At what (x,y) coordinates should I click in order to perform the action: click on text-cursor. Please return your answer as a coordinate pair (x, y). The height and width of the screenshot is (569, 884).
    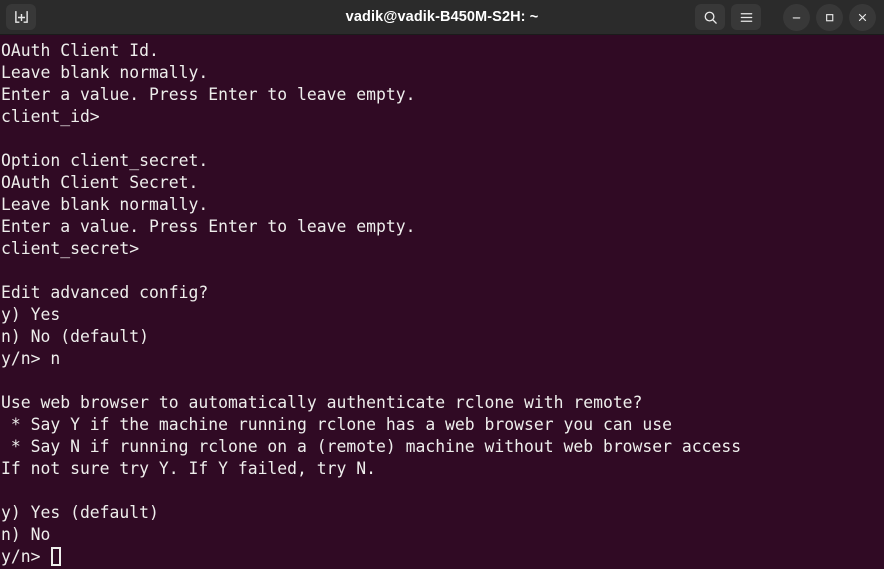
    Looking at the image, I should click on (56, 556).